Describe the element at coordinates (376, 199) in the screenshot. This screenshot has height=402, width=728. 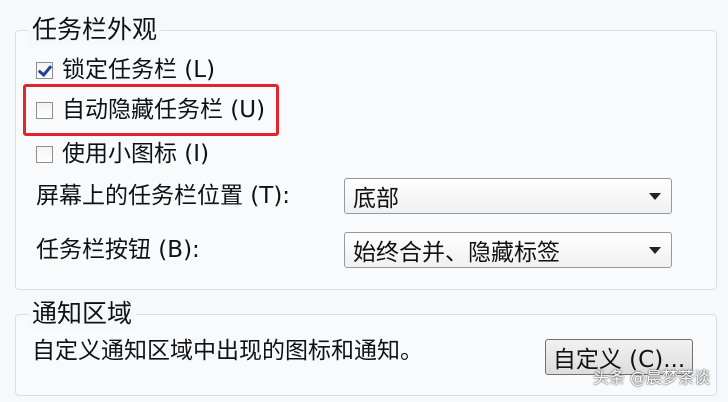
I see `location-selected-value: 底部` at that location.